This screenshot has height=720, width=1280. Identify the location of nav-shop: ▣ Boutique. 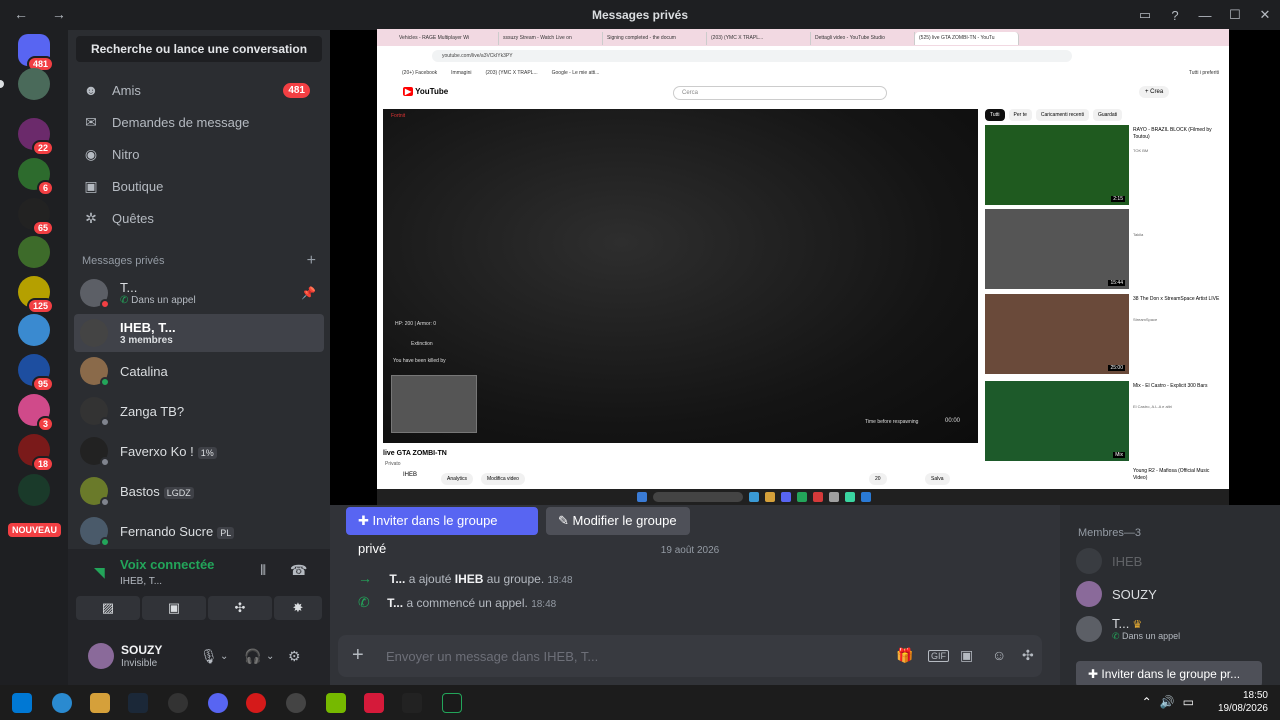
(199, 186).